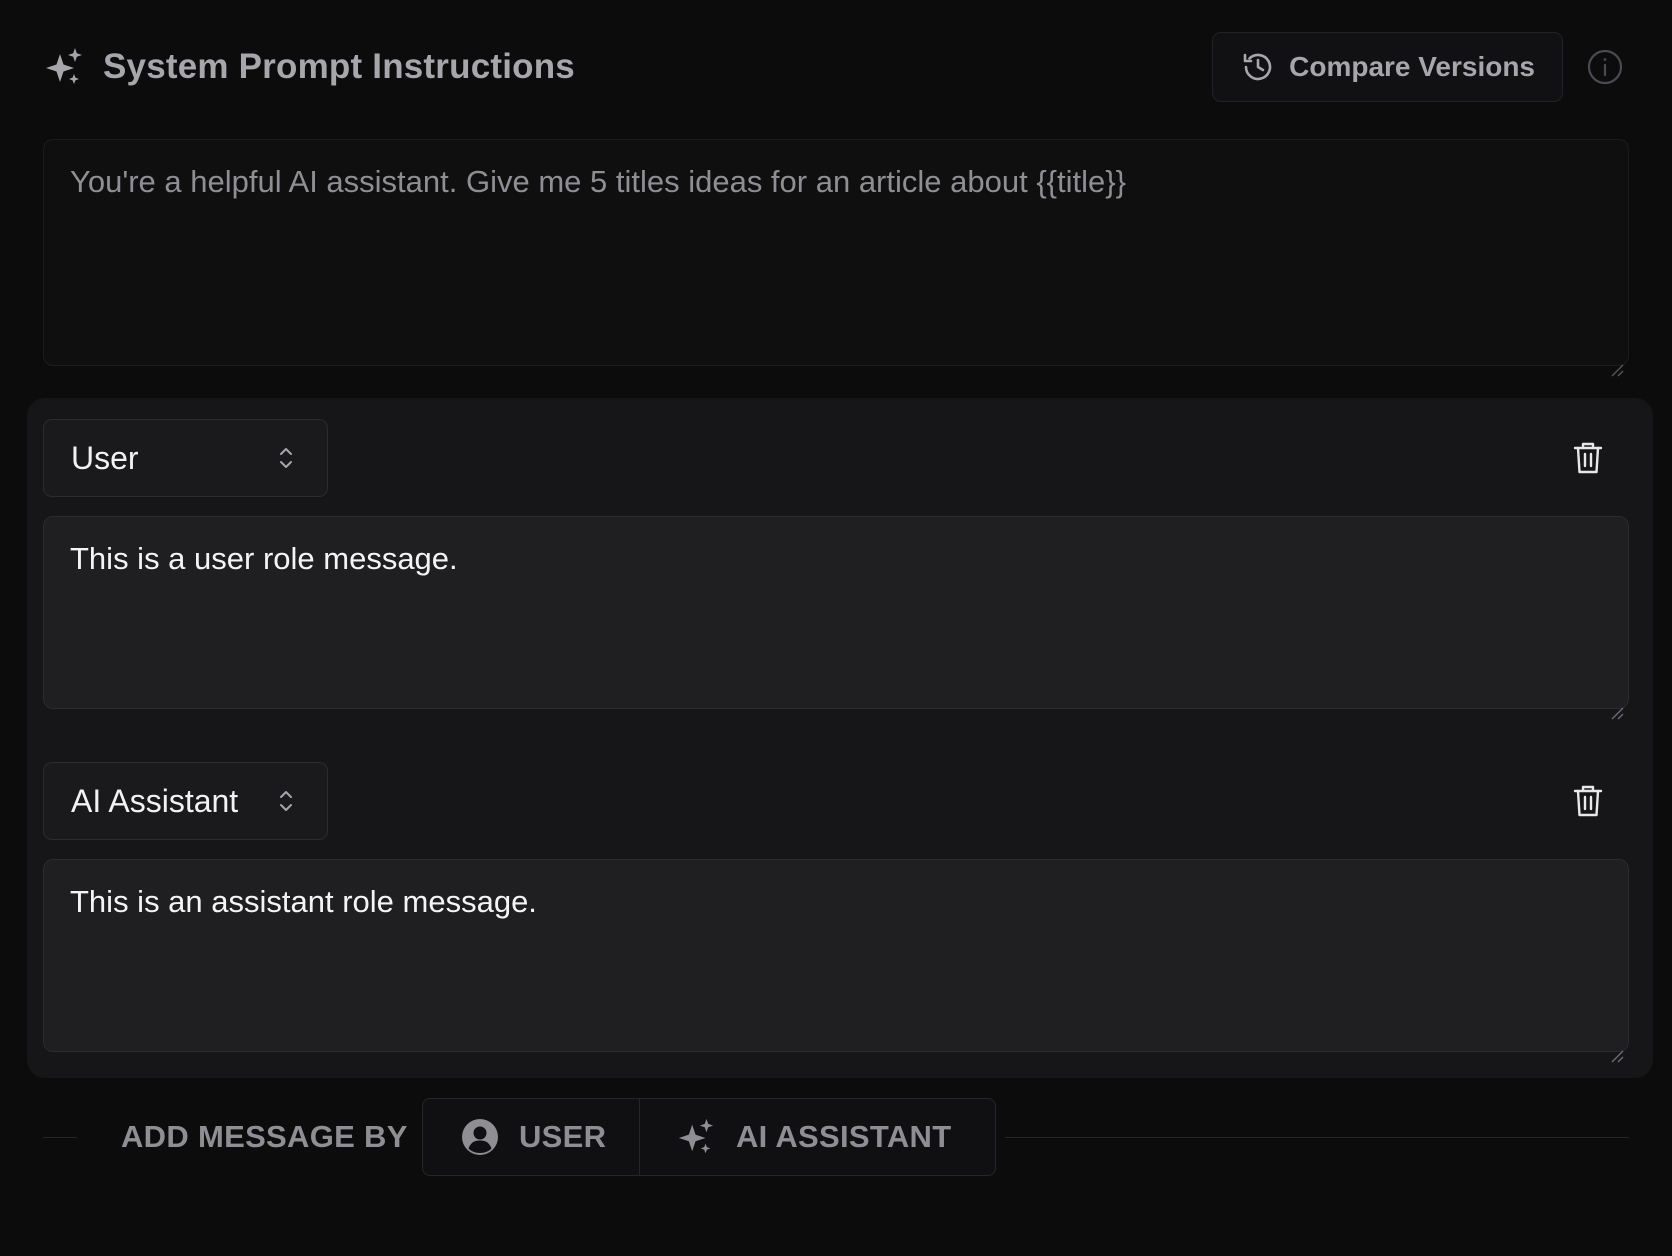  What do you see at coordinates (105, 457) in the screenshot?
I see `role-select-value: User` at bounding box center [105, 457].